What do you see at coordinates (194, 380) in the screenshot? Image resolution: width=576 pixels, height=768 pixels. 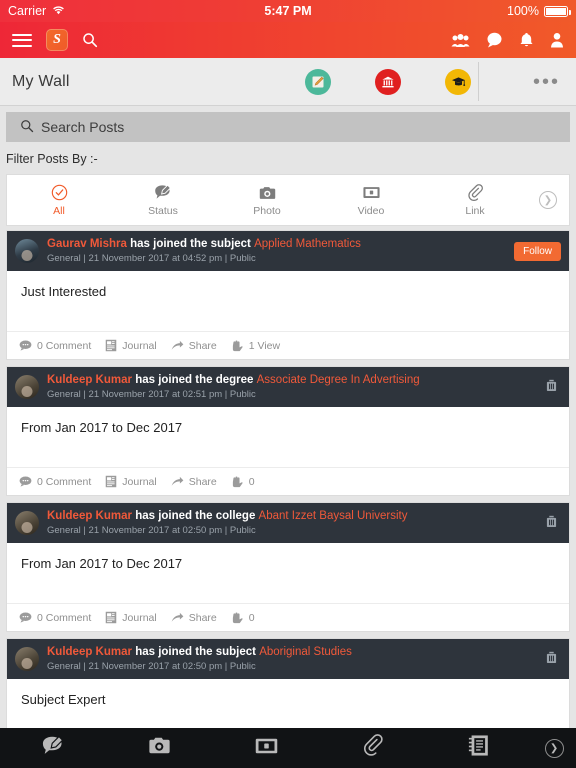 I see `post-action: has joined the degree` at bounding box center [194, 380].